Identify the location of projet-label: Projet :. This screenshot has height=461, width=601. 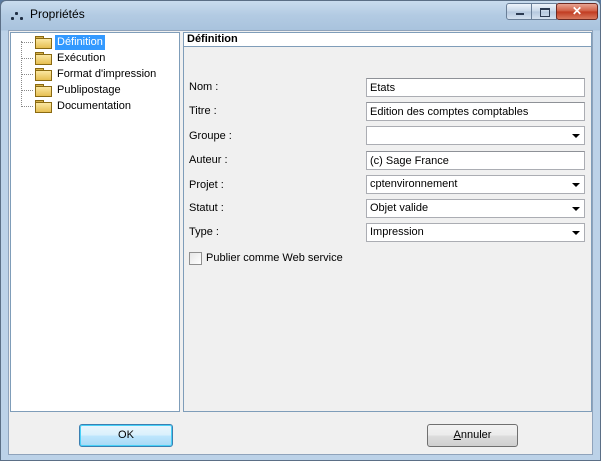
(206, 185).